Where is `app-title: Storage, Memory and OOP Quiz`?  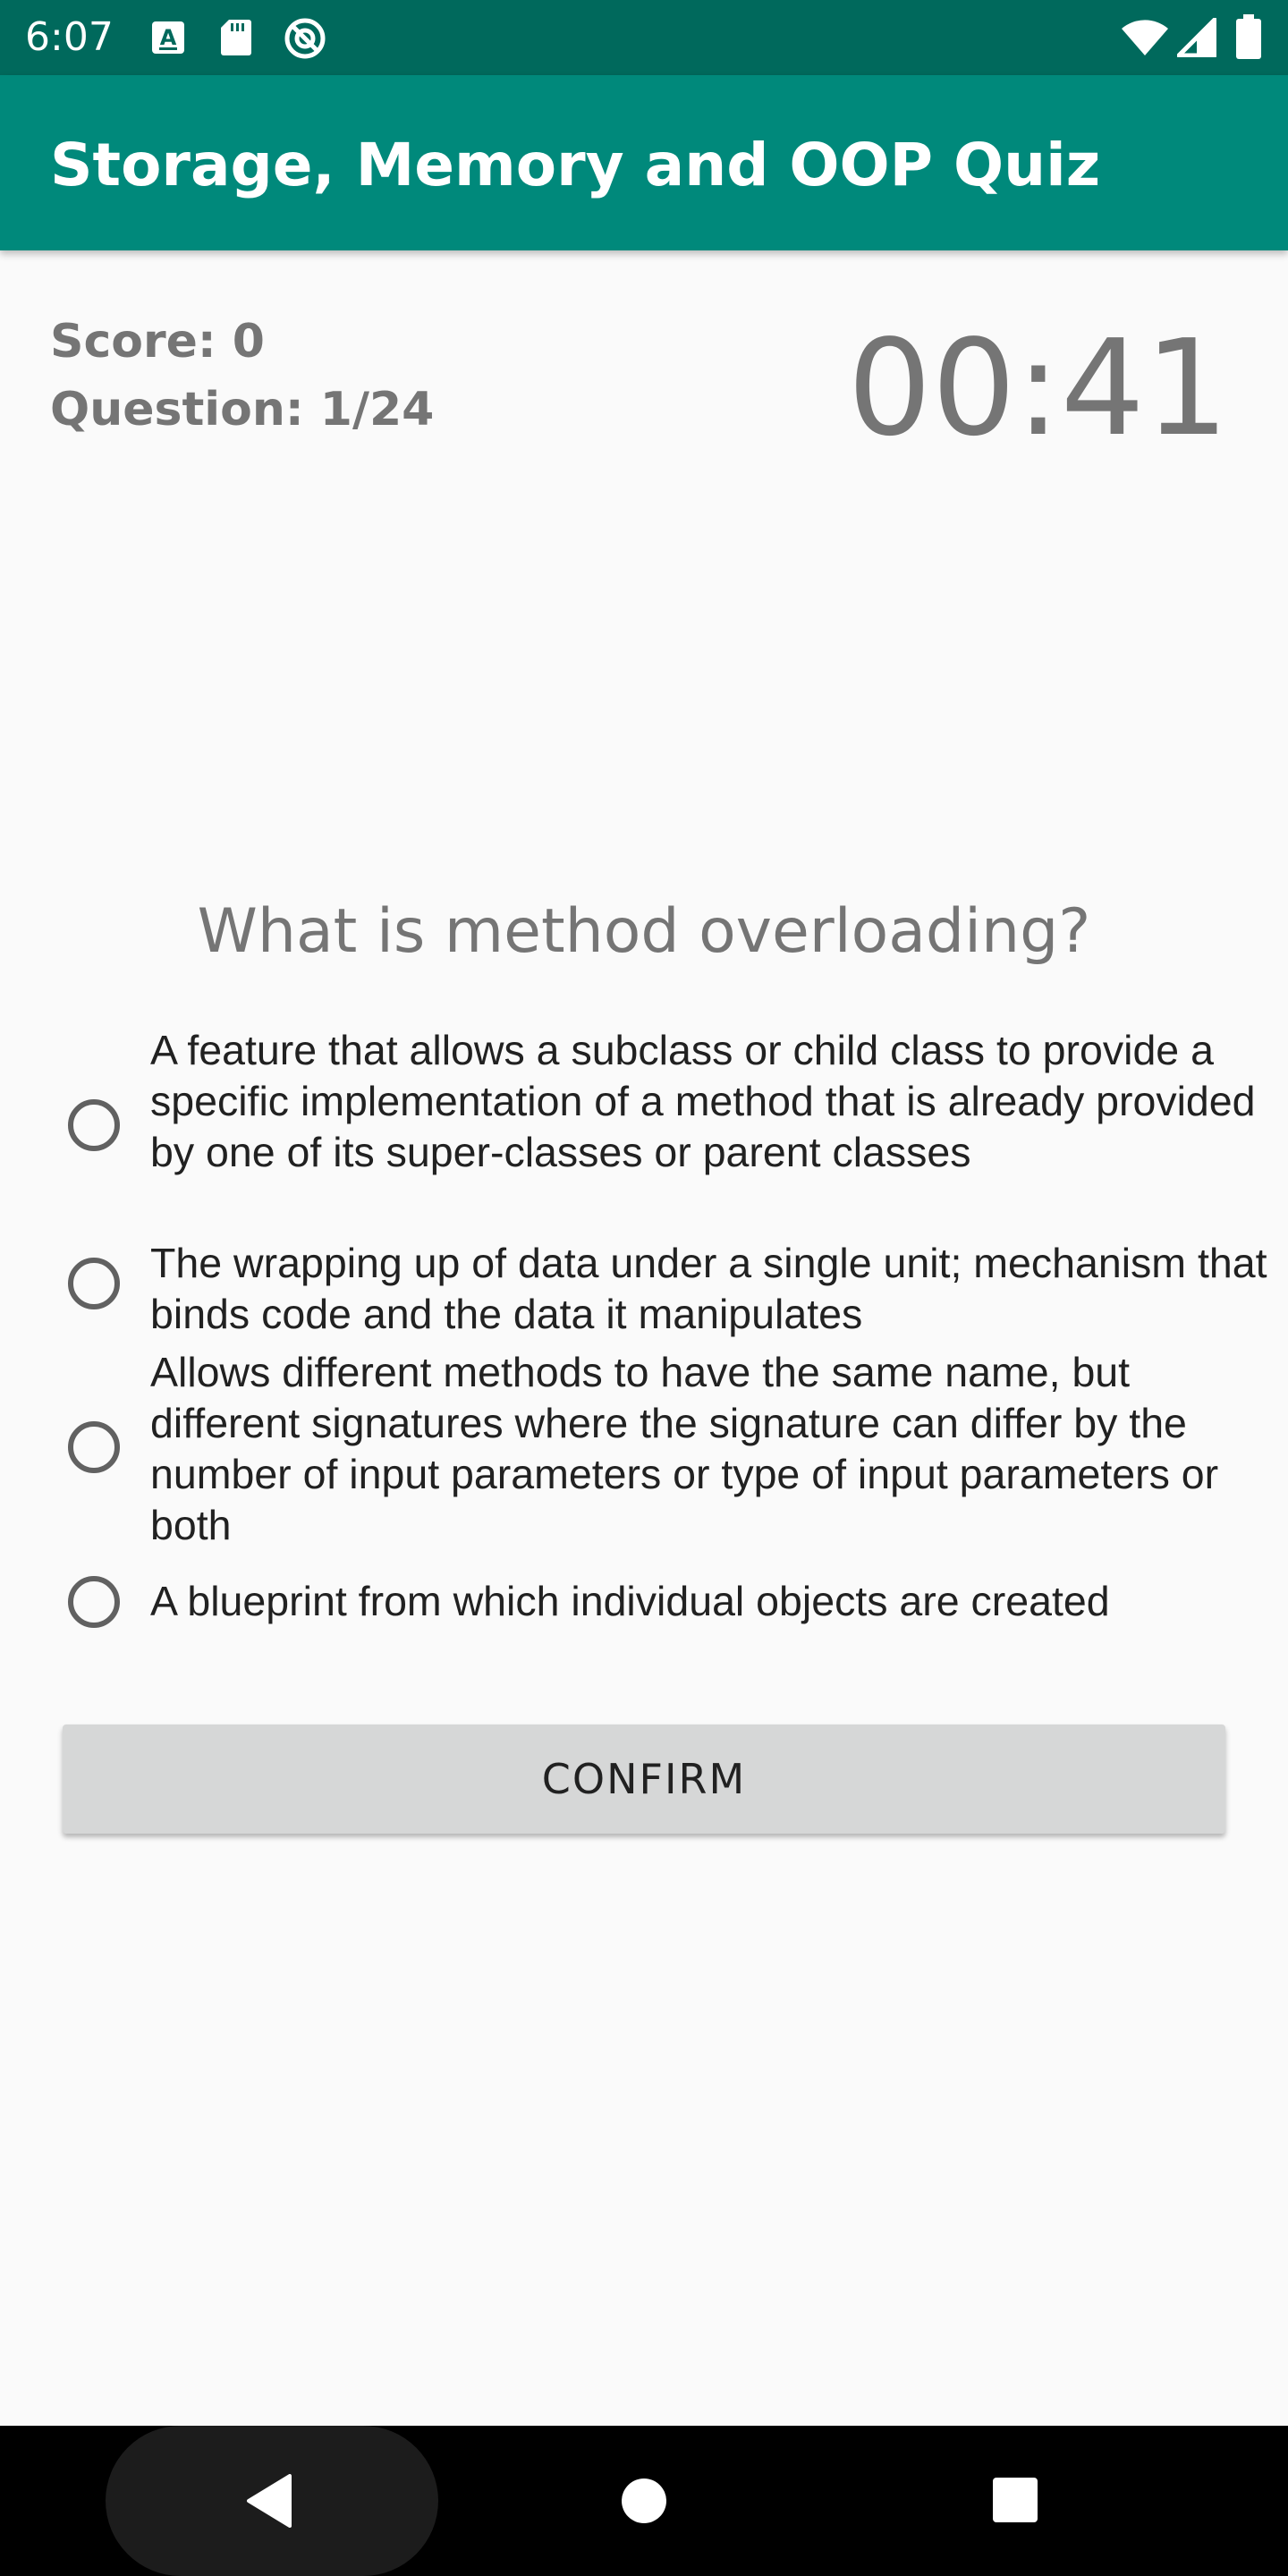 app-title: Storage, Memory and OOP Quiz is located at coordinates (575, 165).